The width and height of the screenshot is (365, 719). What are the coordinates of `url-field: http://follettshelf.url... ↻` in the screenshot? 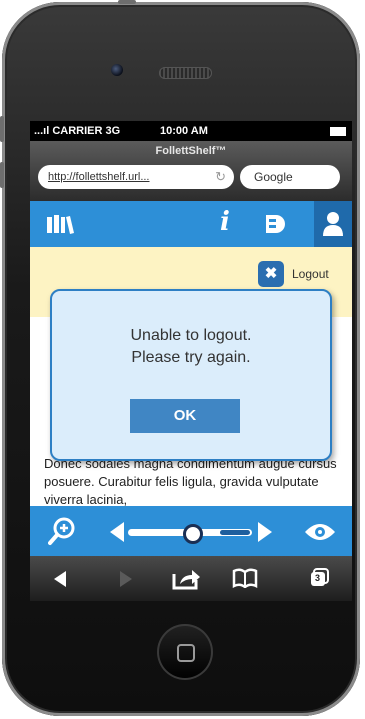 It's located at (136, 177).